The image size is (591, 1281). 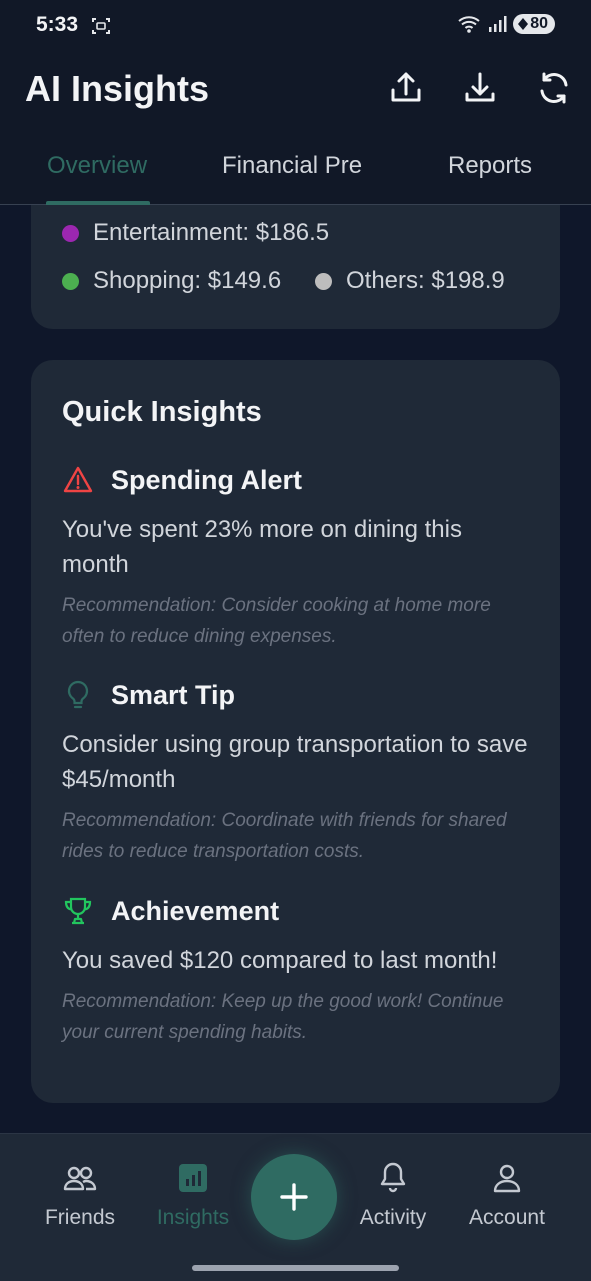 I want to click on legend-item-shopping: Shopping: $149.6, so click(x=171, y=281).